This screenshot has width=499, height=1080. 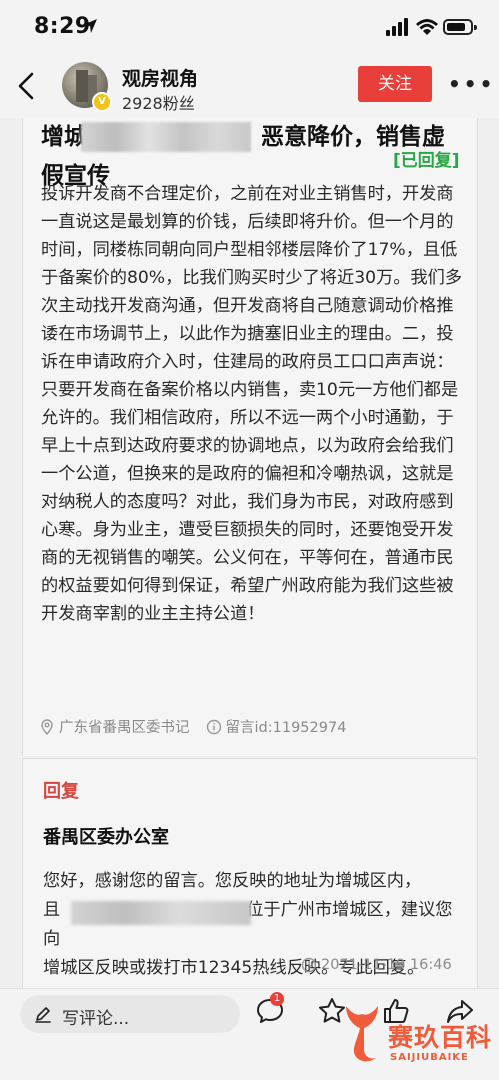 I want to click on watermark-text: 赛玖百科, so click(x=440, y=1037).